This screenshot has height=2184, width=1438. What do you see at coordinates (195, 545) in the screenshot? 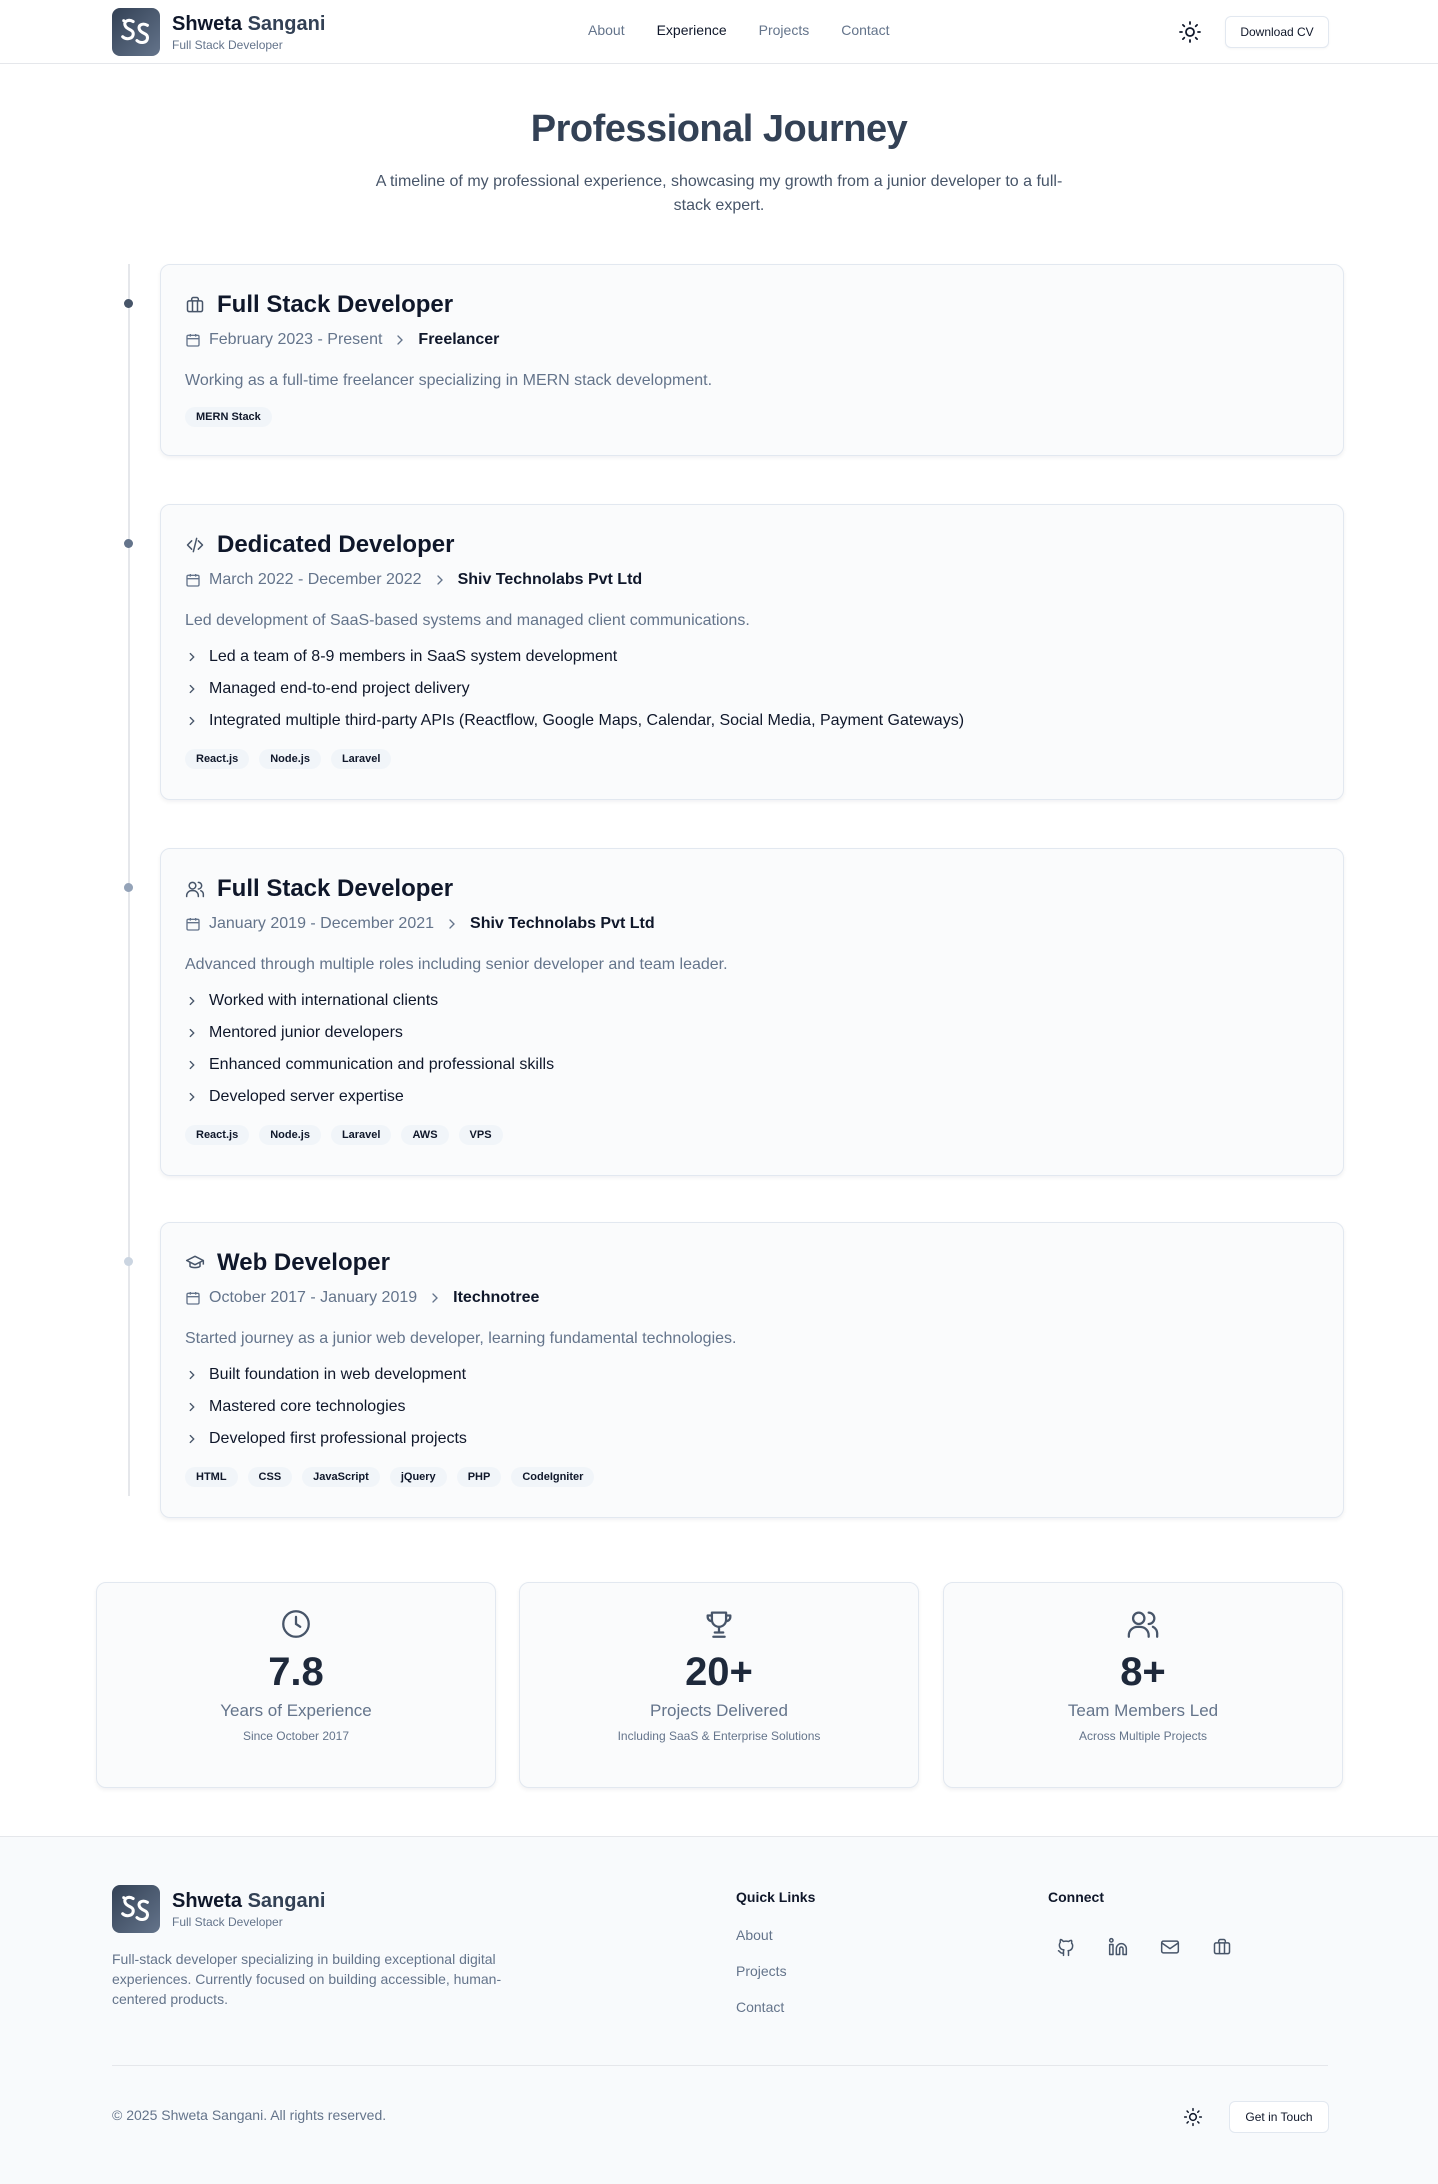
I see `code-icon` at bounding box center [195, 545].